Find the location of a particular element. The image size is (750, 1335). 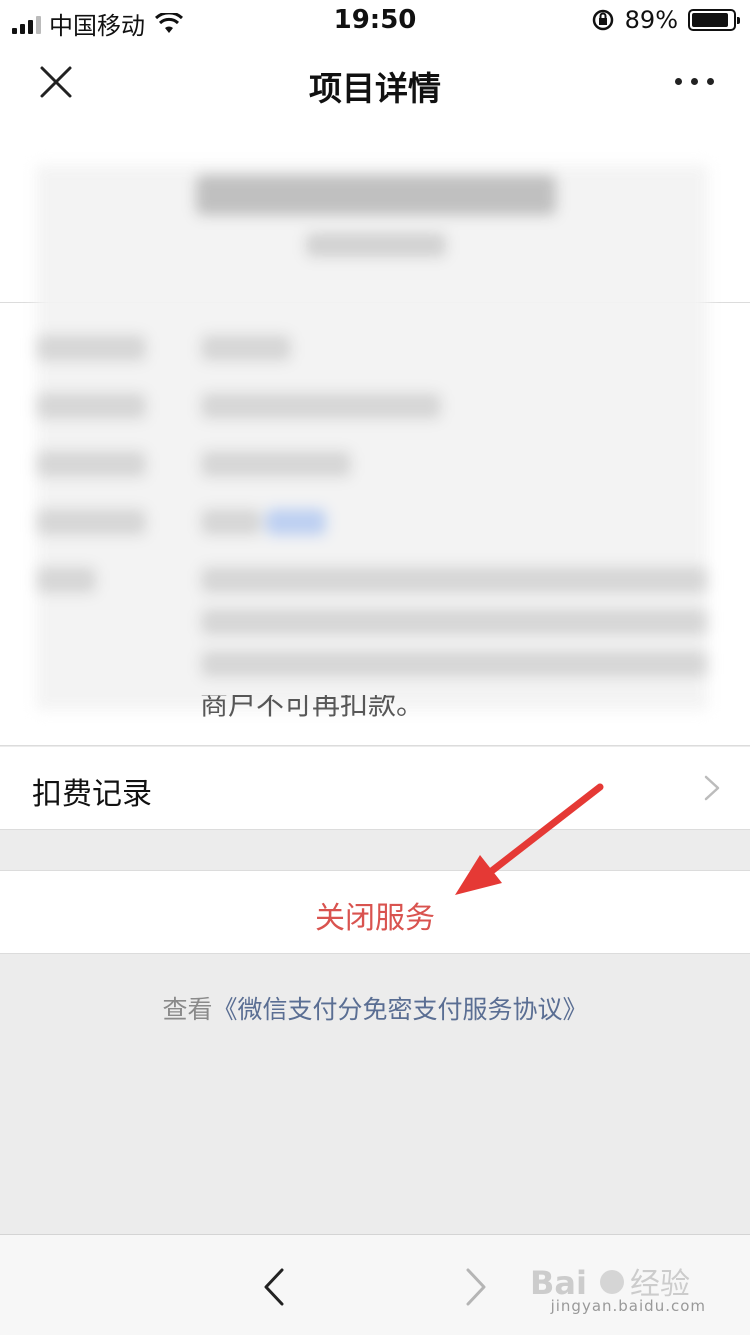

nav-bar: 项目详情 is located at coordinates (375, 84).